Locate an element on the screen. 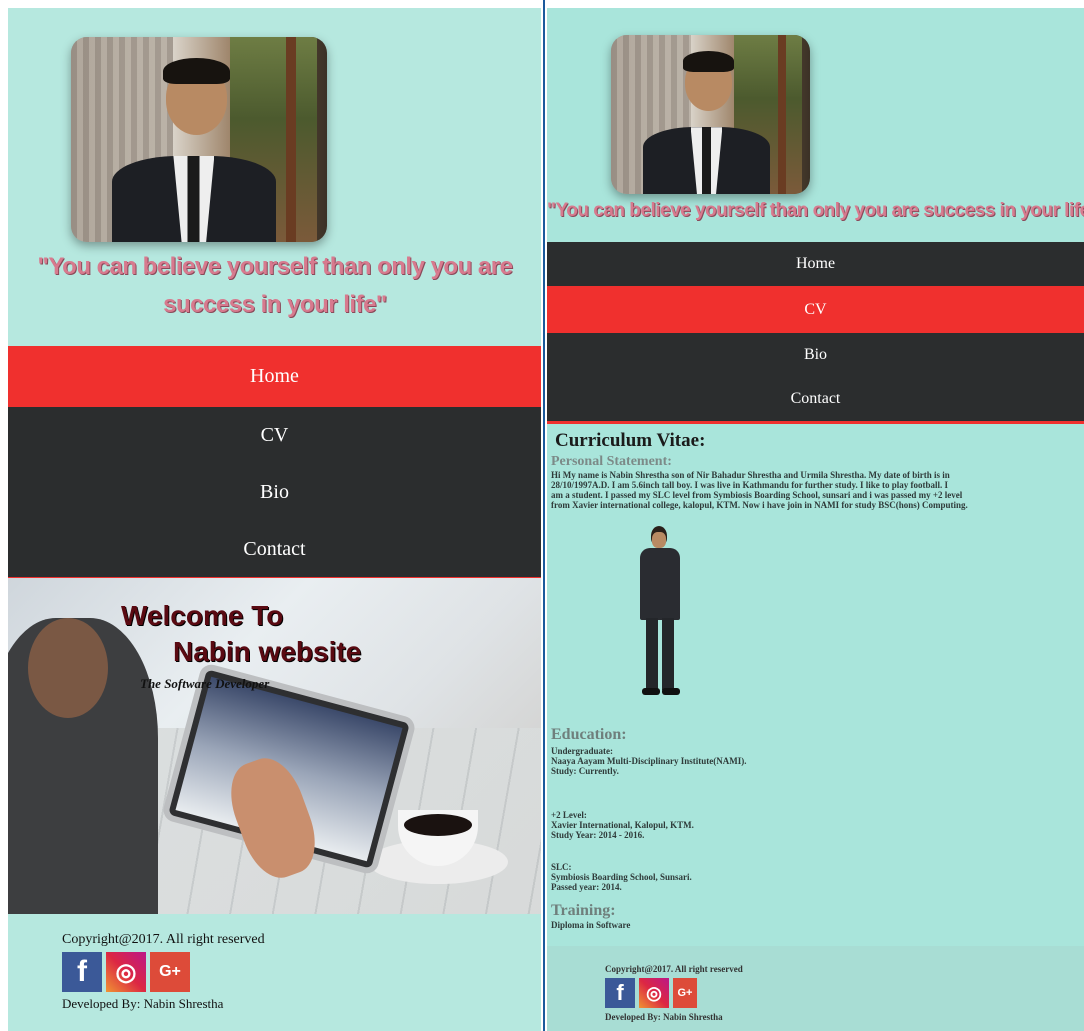 Image resolution: width=1084 pixels, height=1031 pixels. education-line: Undergraduate: is located at coordinates (582, 751).